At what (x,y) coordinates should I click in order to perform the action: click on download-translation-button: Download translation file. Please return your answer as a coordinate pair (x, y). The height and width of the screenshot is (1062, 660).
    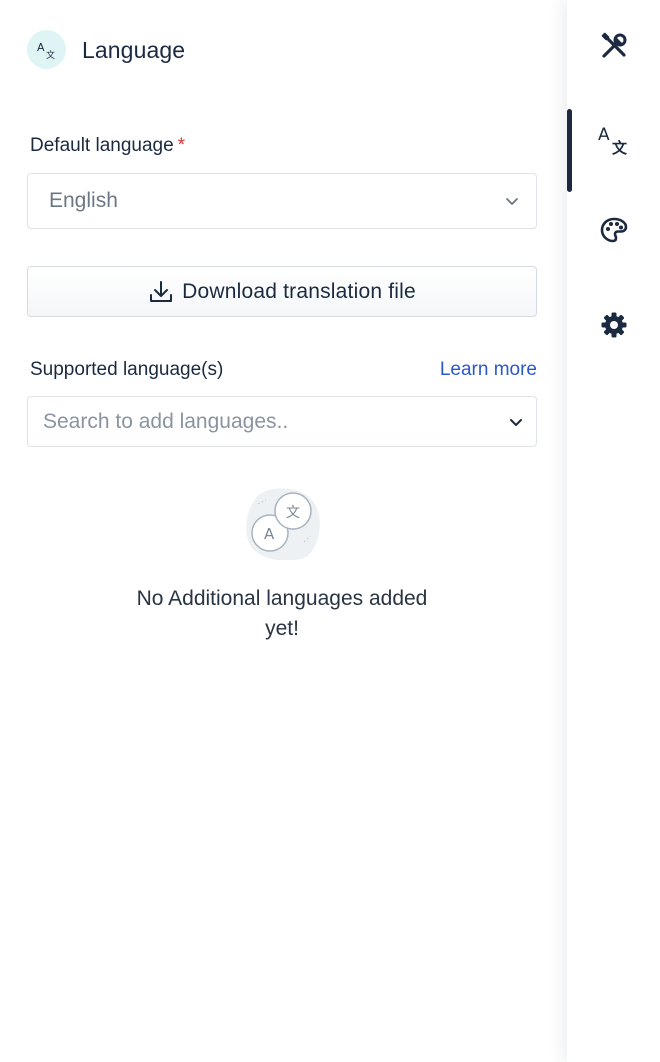
    Looking at the image, I should click on (282, 291).